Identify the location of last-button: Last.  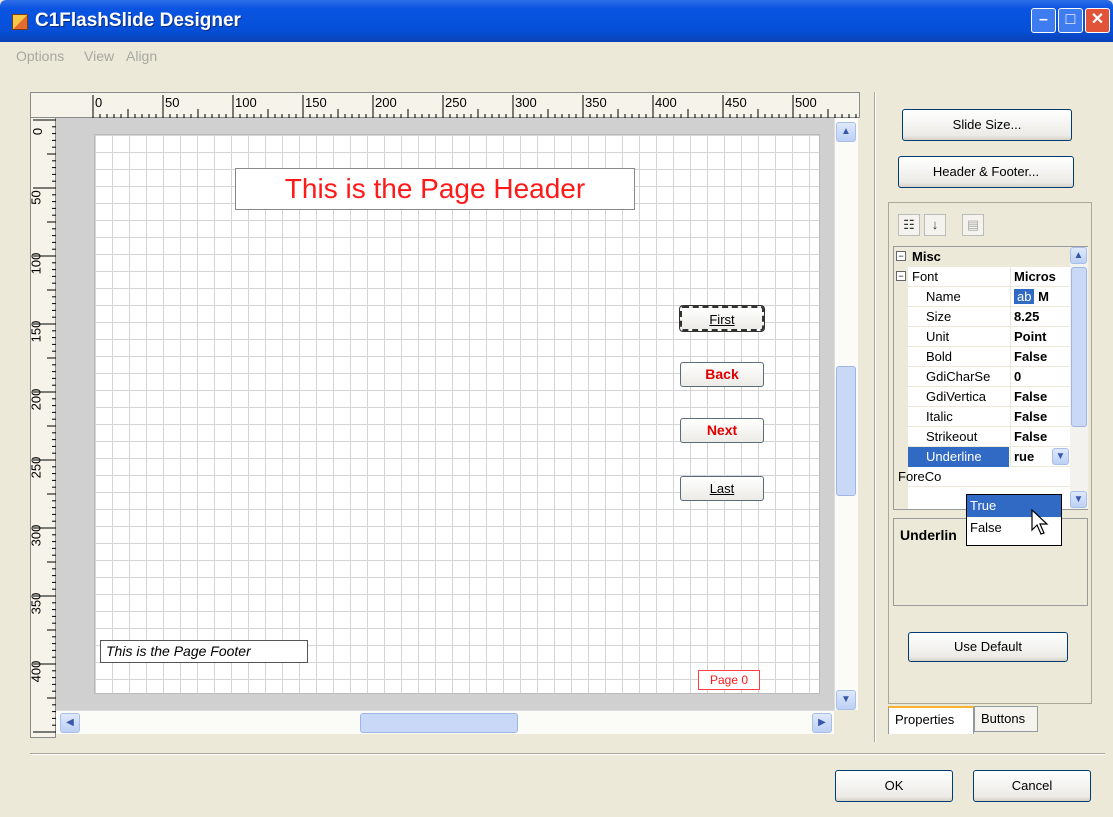
(722, 488).